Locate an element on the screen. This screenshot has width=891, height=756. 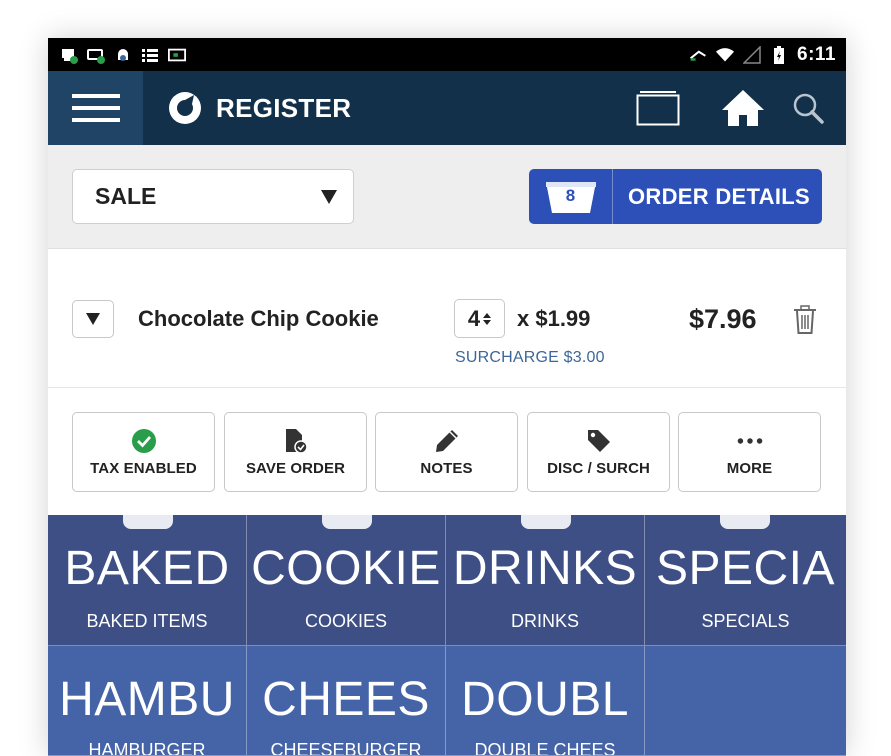
category-code: HAMBU is located at coordinates (147, 699).